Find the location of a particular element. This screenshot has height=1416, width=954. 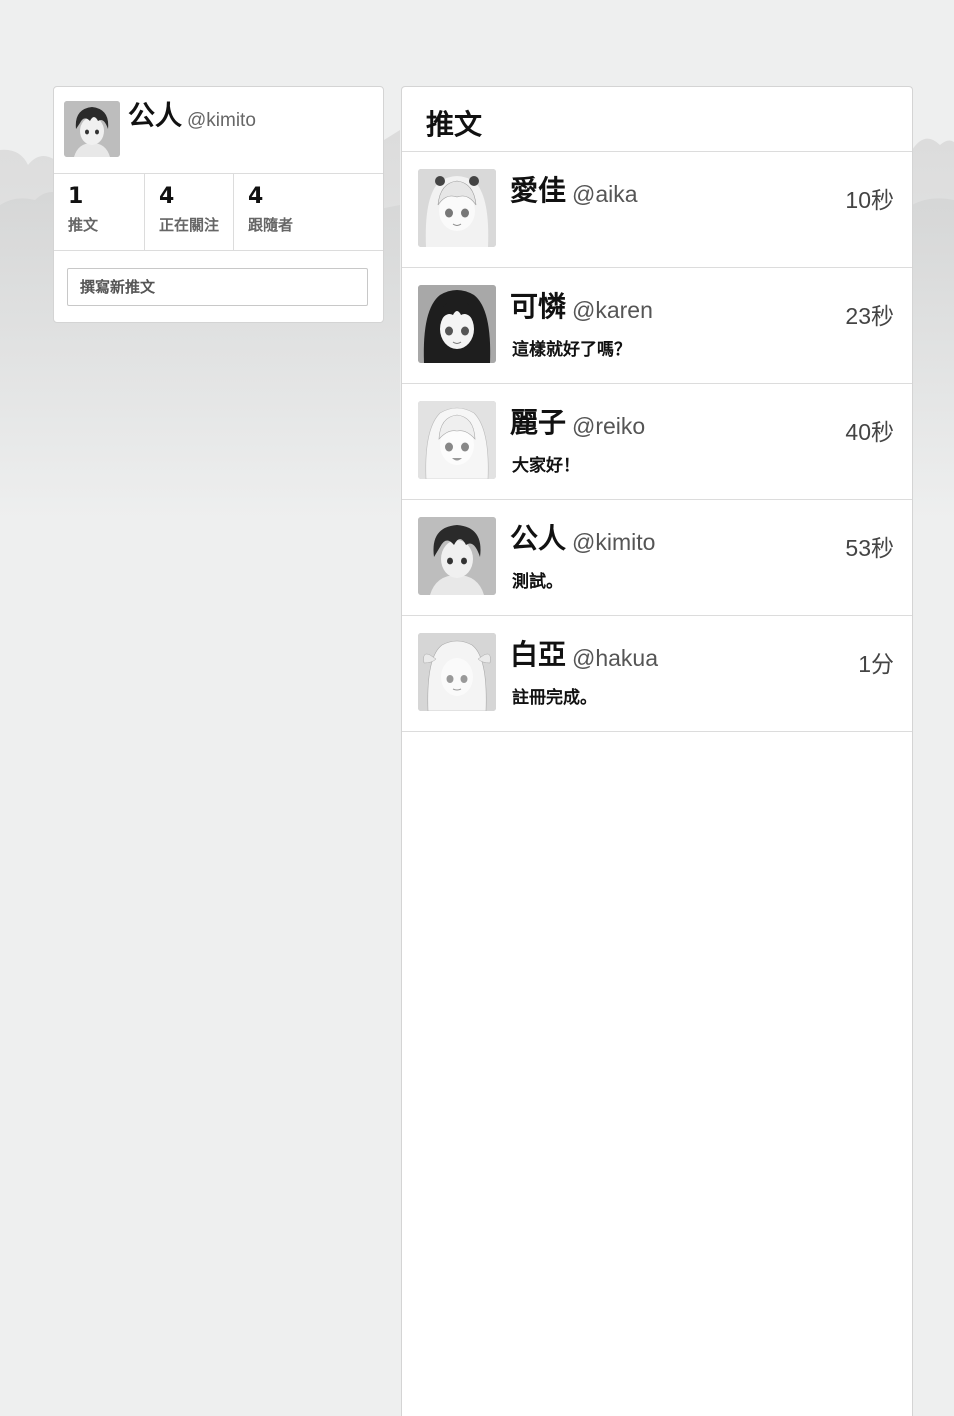

tweet-item: 公人 @kimito 53秒 測試。 is located at coordinates (657, 558).